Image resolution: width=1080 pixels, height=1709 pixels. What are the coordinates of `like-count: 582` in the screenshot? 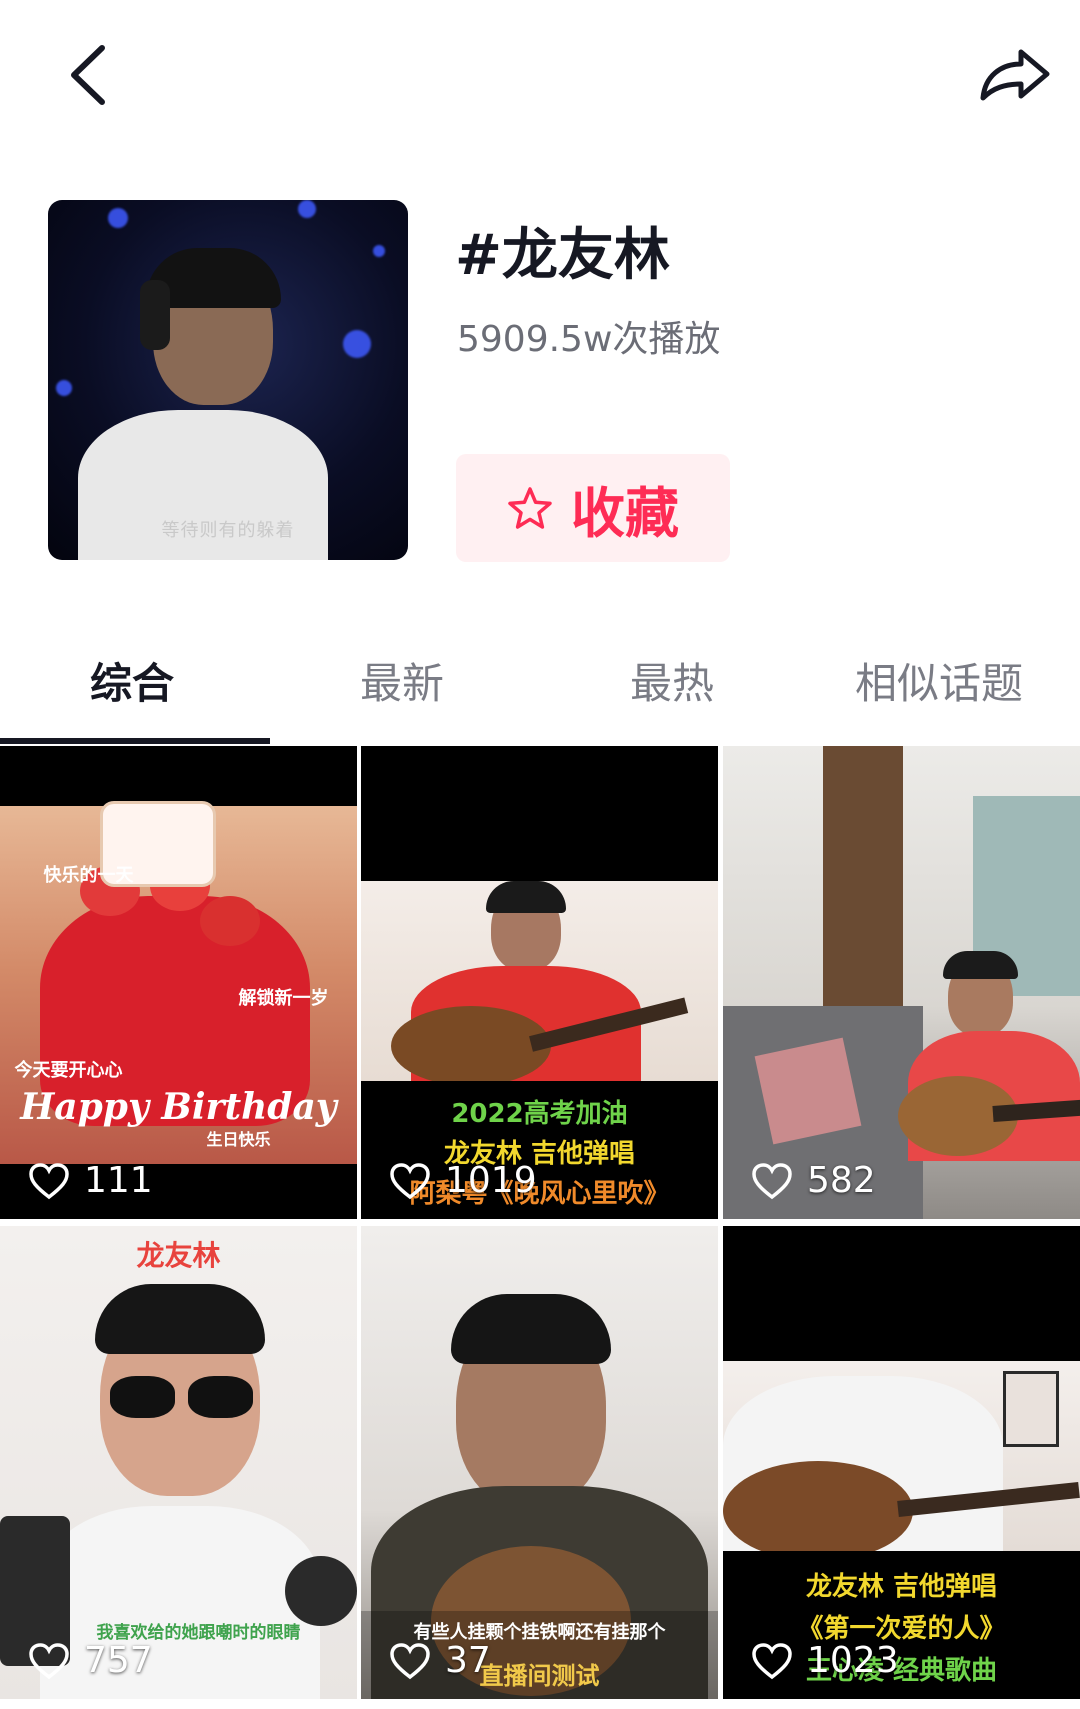 It's located at (813, 1180).